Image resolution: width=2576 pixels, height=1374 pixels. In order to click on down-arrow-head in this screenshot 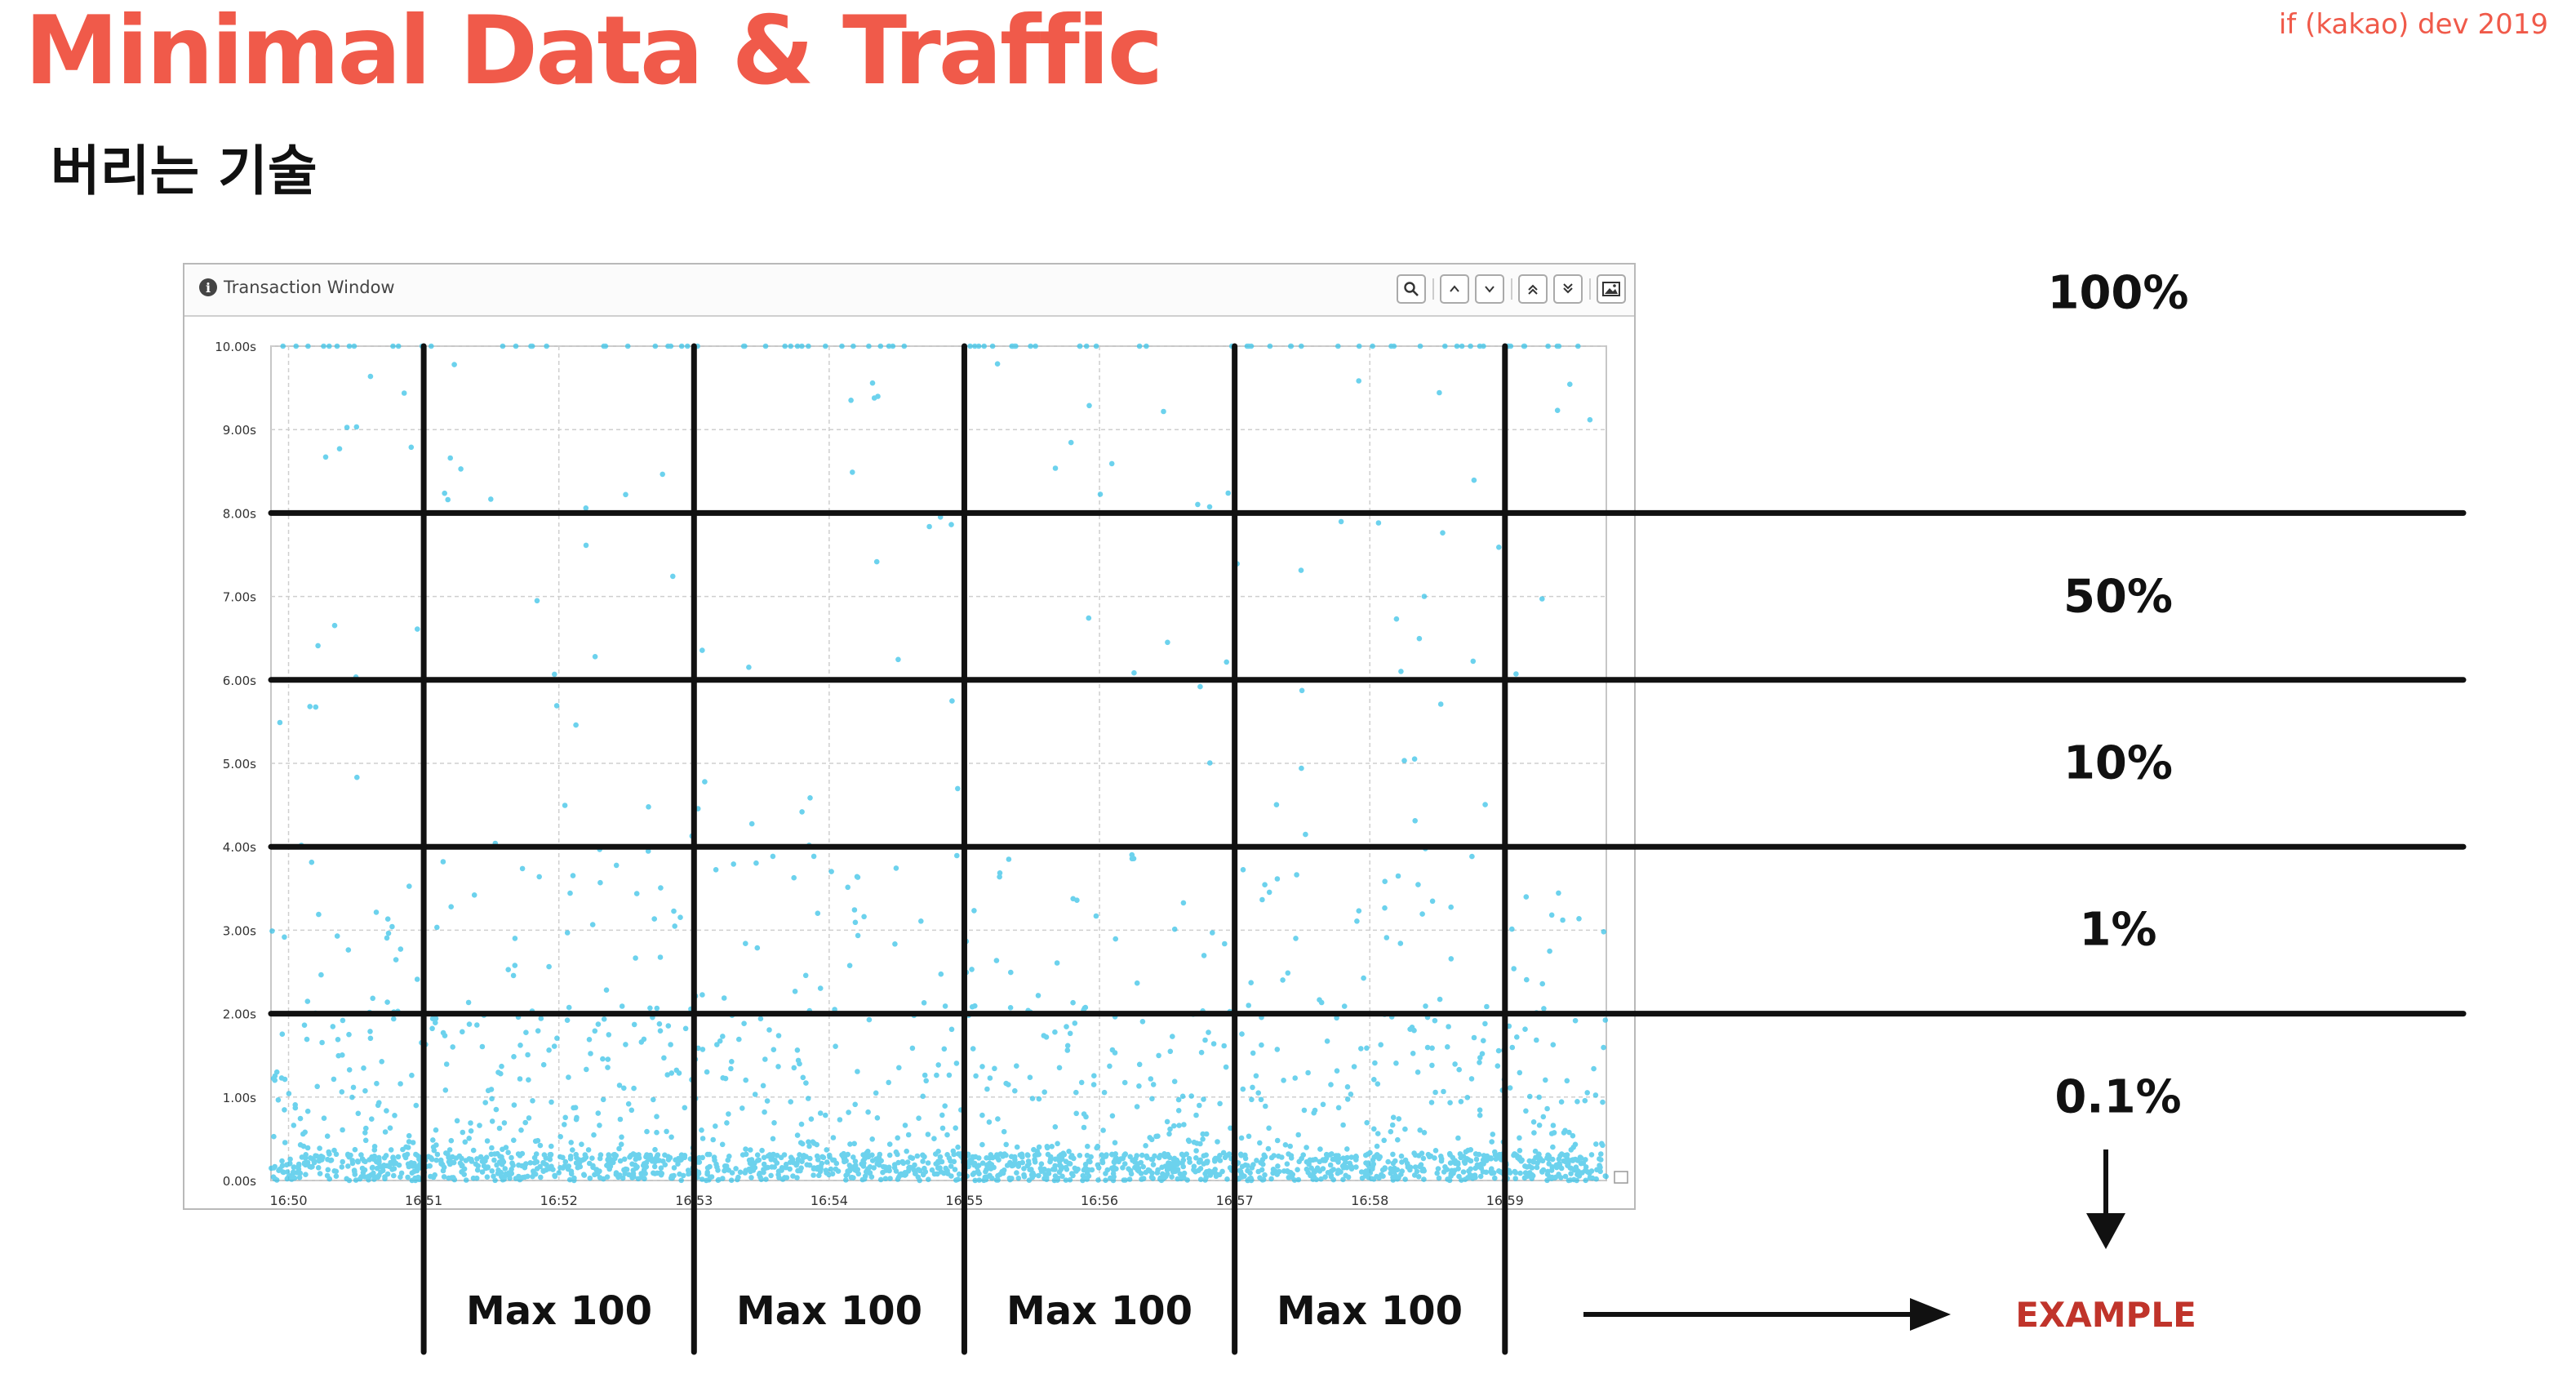, I will do `click(2105, 1231)`.